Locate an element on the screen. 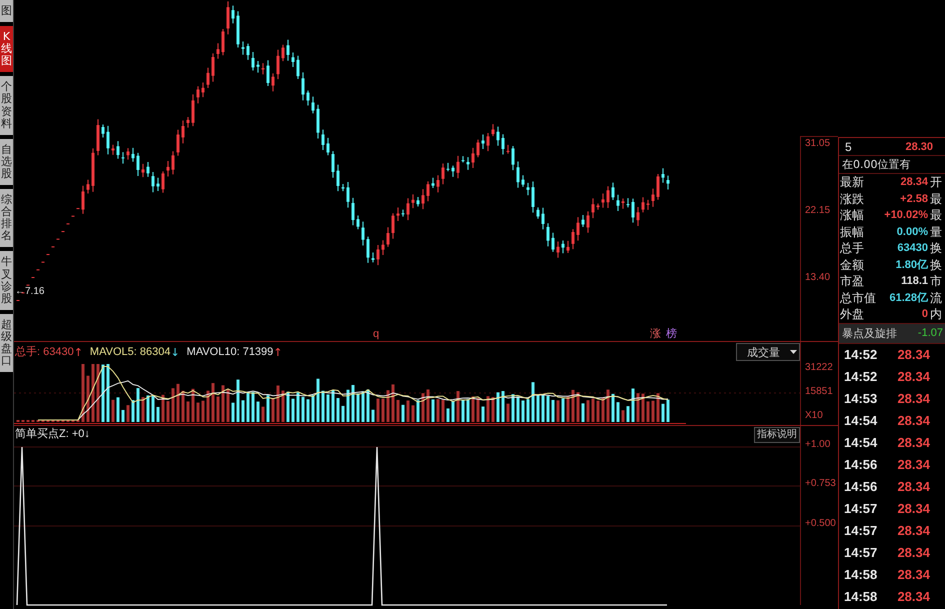 This screenshot has width=945, height=609. sidebar-tab: 超级盘口 is located at coordinates (6, 343).